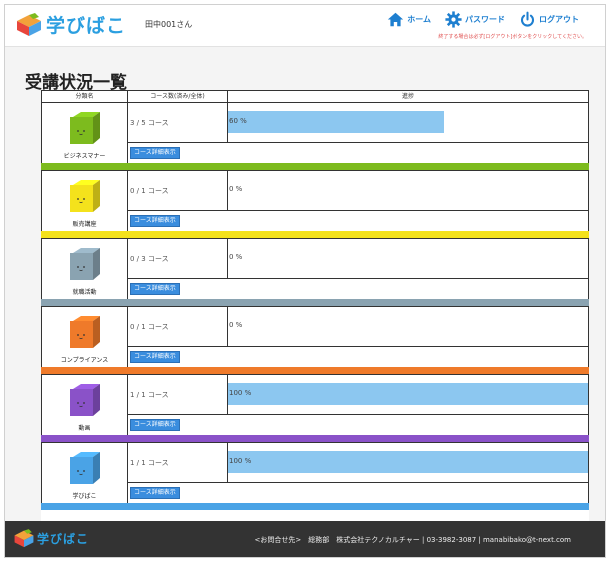 This screenshot has height=562, width=610. I want to click on nav-home: ホーム, so click(409, 19).